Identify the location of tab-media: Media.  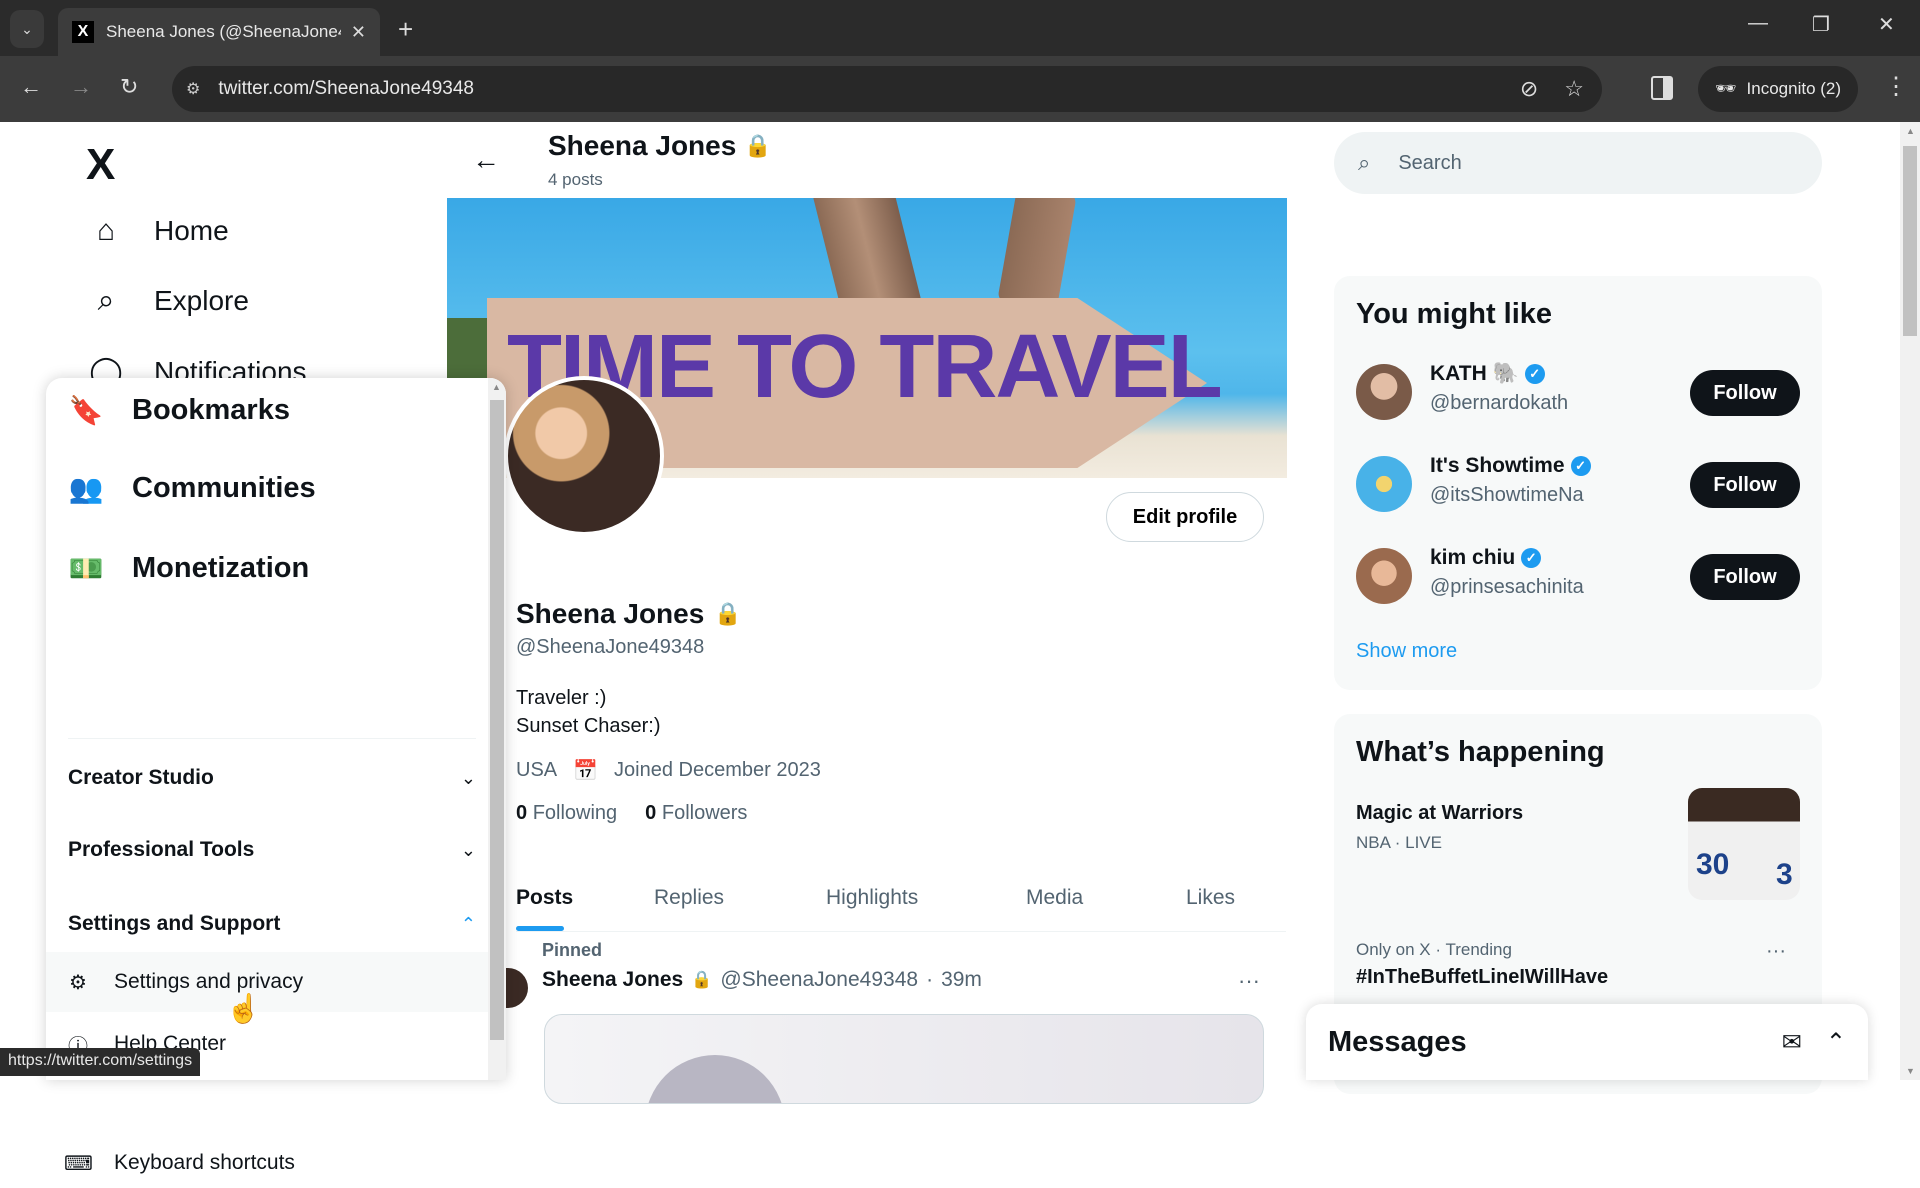
(1054, 898).